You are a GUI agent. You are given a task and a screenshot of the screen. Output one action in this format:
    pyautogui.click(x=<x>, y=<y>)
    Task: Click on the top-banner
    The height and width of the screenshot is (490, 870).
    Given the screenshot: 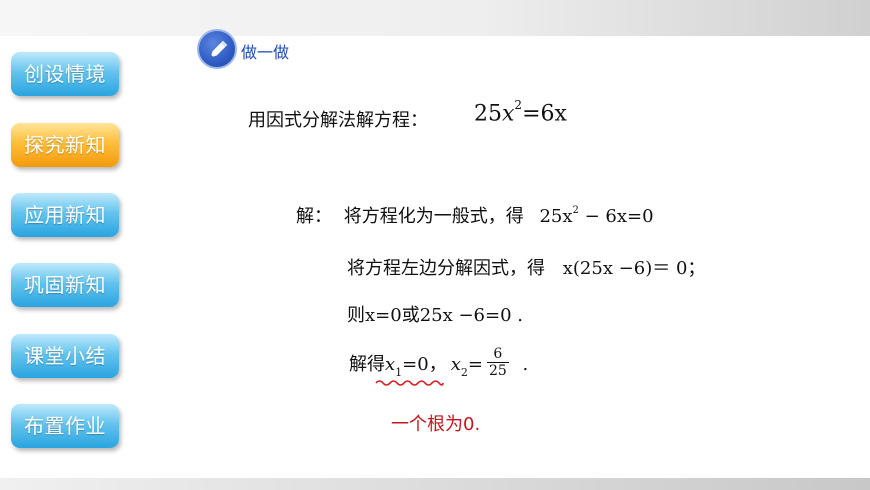 What is the action you would take?
    pyautogui.click(x=435, y=18)
    